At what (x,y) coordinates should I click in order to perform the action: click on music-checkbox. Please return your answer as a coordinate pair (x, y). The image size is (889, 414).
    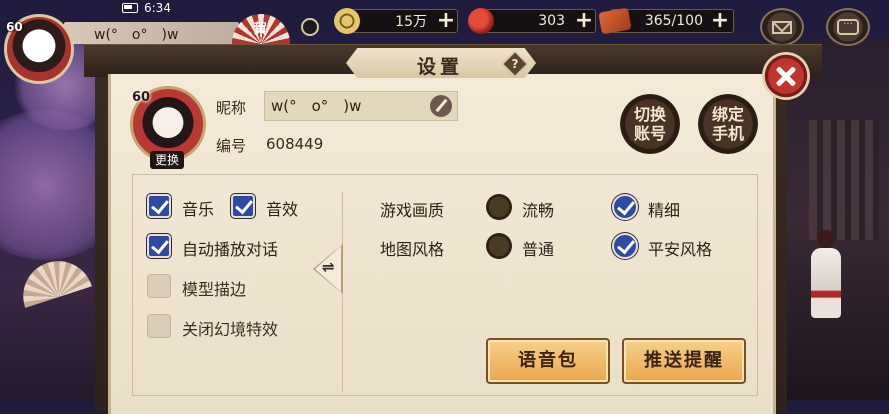
    Looking at the image, I should click on (159, 206).